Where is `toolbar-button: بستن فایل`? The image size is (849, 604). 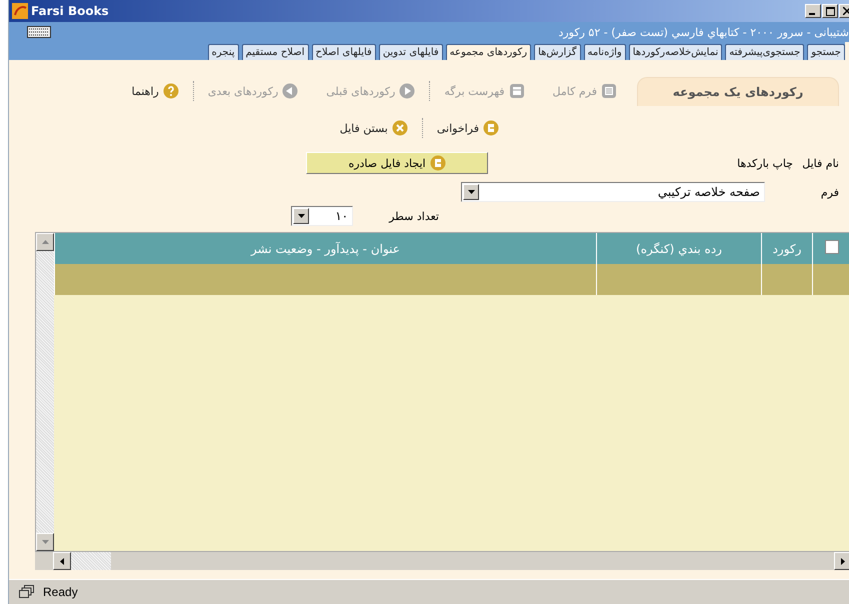 toolbar-button: بستن فایل is located at coordinates (374, 128).